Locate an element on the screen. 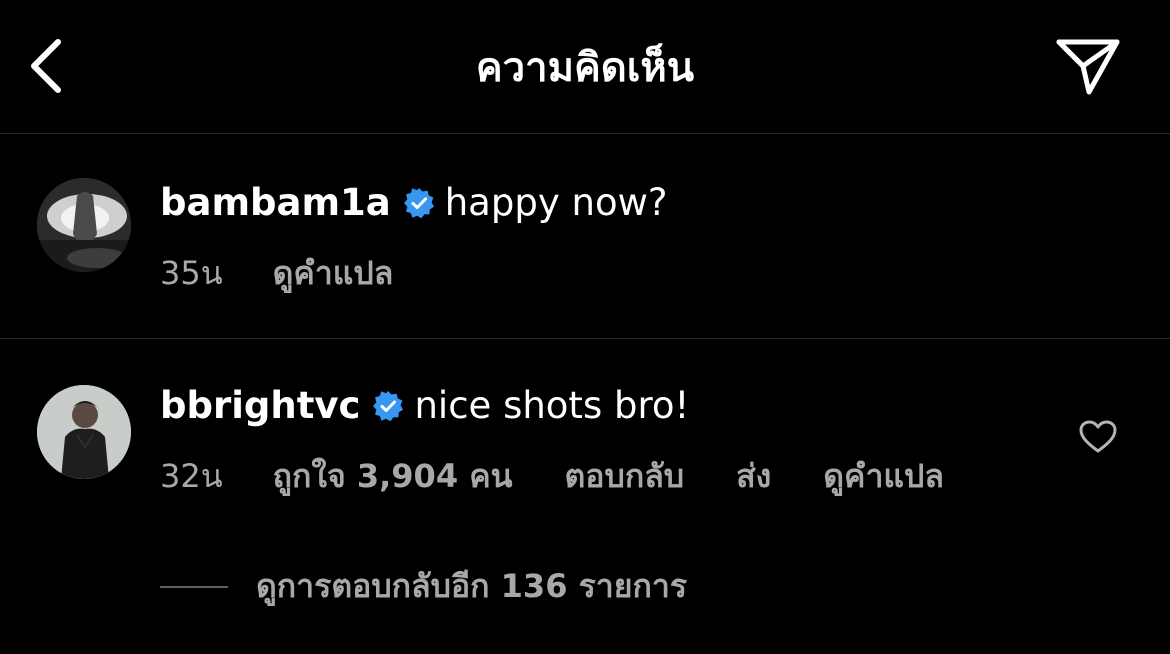 The image size is (1170, 654). like-button is located at coordinates (1098, 437).